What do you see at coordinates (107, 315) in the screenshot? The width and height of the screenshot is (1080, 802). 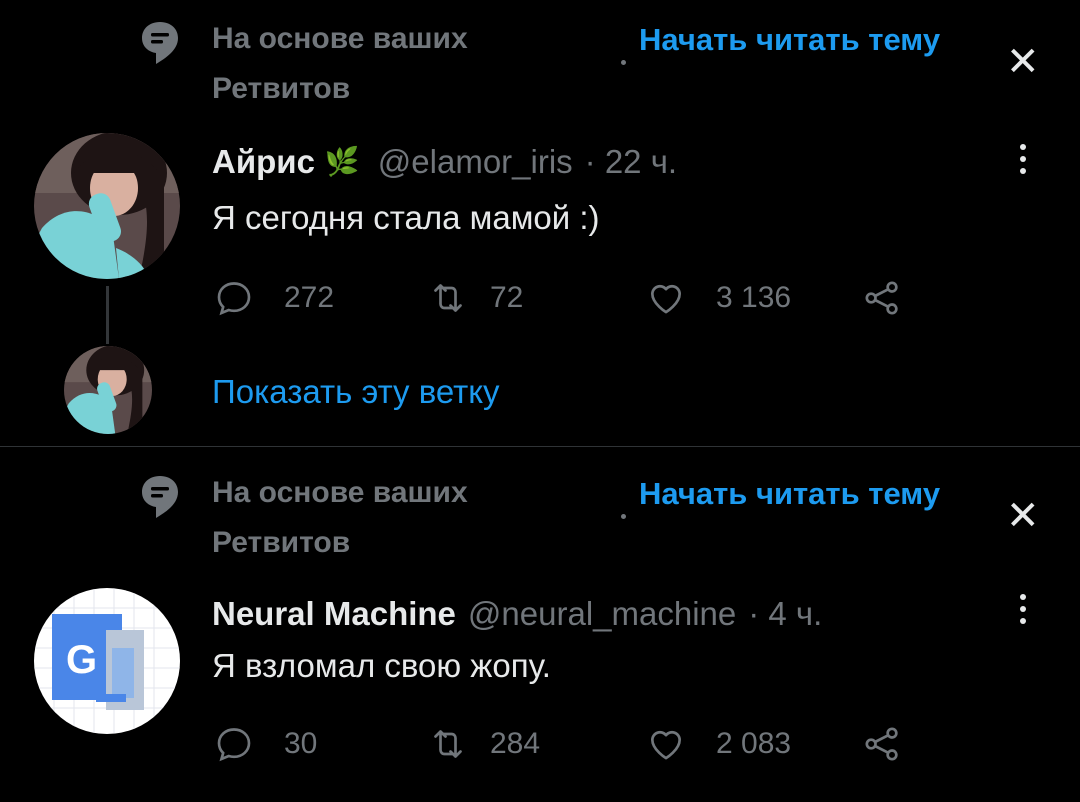 I see `thread-line` at bounding box center [107, 315].